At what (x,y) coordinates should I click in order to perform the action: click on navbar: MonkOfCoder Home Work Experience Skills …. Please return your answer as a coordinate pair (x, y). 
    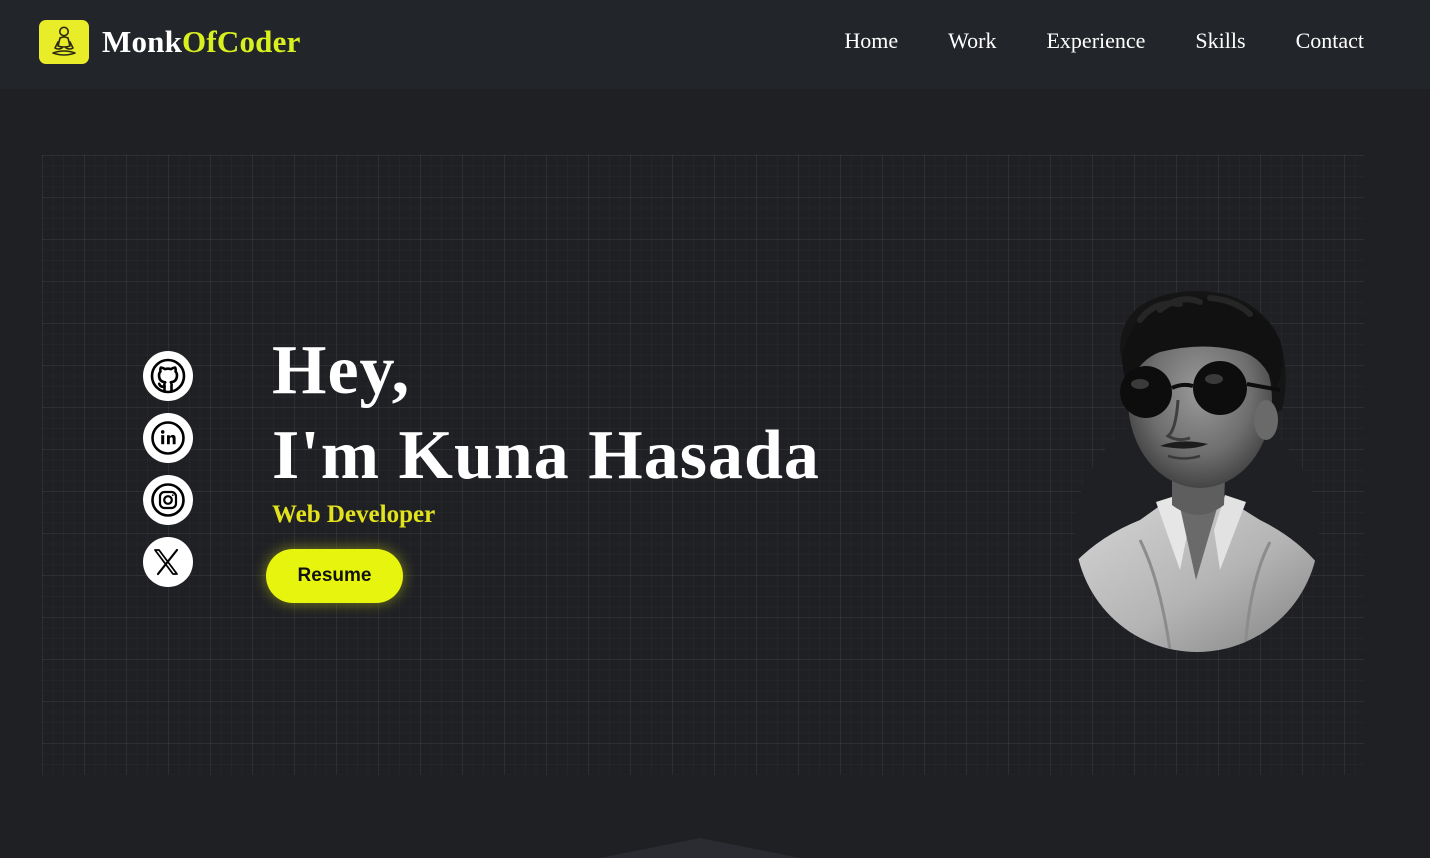
    Looking at the image, I should click on (715, 44).